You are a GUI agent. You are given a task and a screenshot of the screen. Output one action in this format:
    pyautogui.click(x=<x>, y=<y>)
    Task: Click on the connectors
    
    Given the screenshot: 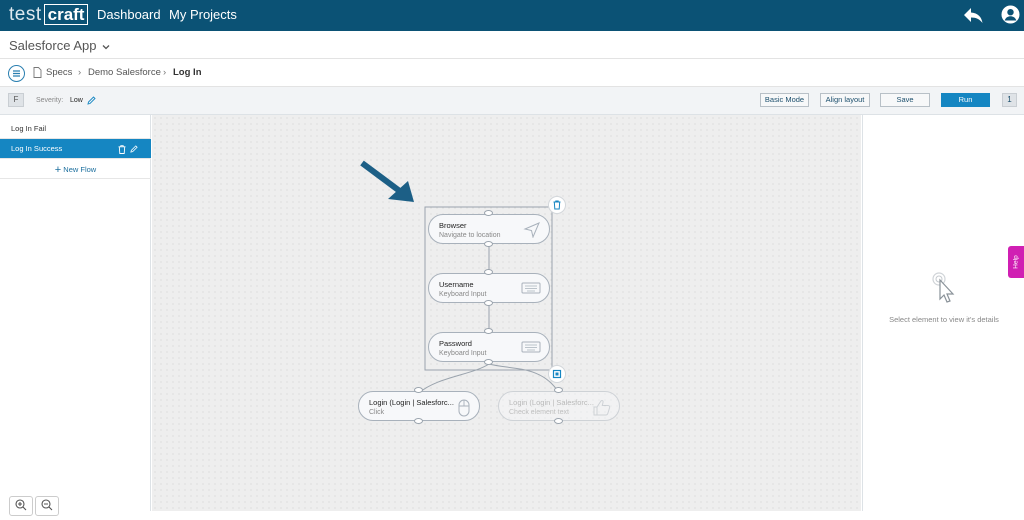 What is the action you would take?
    pyautogui.click(x=460, y=277)
    